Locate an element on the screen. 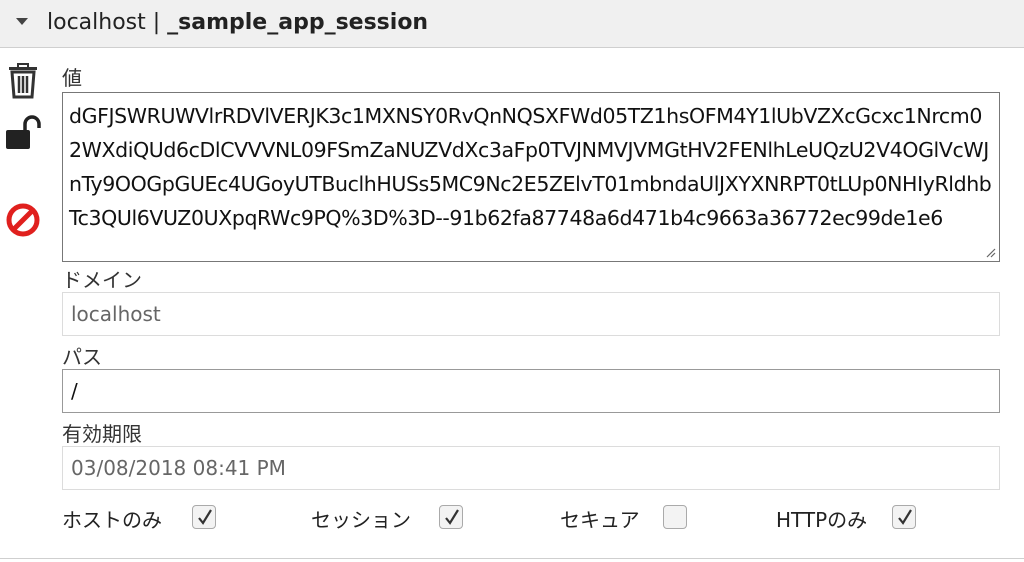 The height and width of the screenshot is (562, 1024). trash-icon is located at coordinates (23, 80).